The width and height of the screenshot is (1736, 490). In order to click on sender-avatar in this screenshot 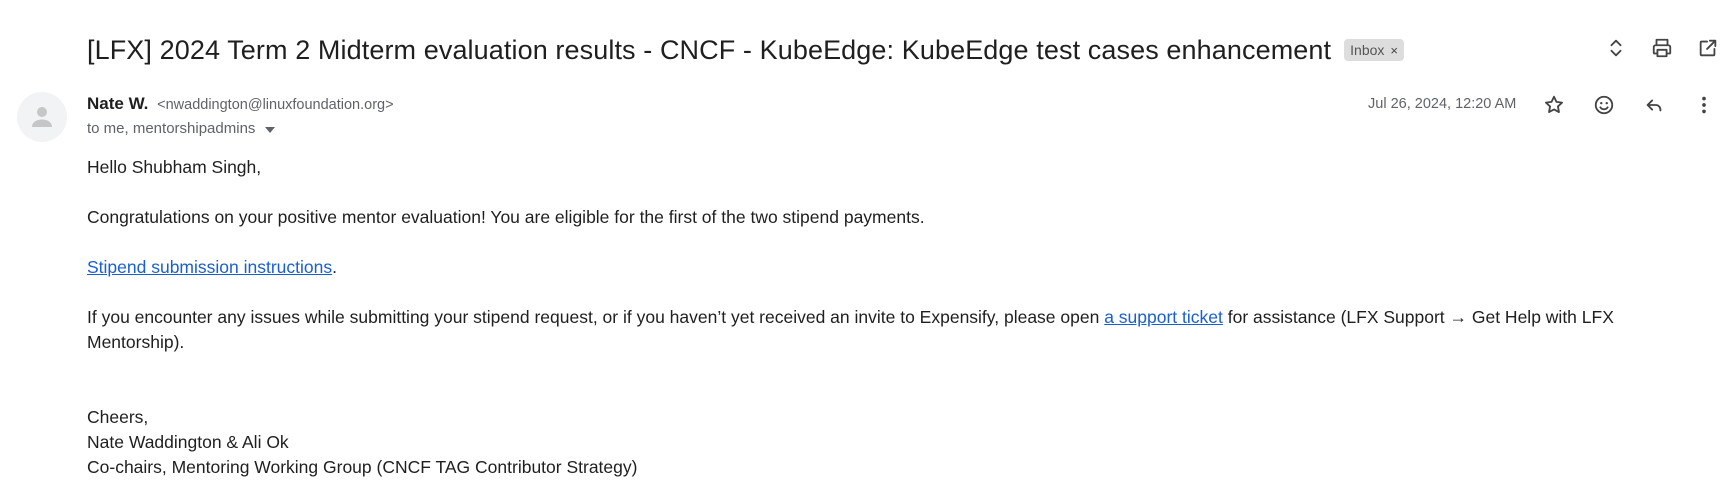, I will do `click(42, 117)`.